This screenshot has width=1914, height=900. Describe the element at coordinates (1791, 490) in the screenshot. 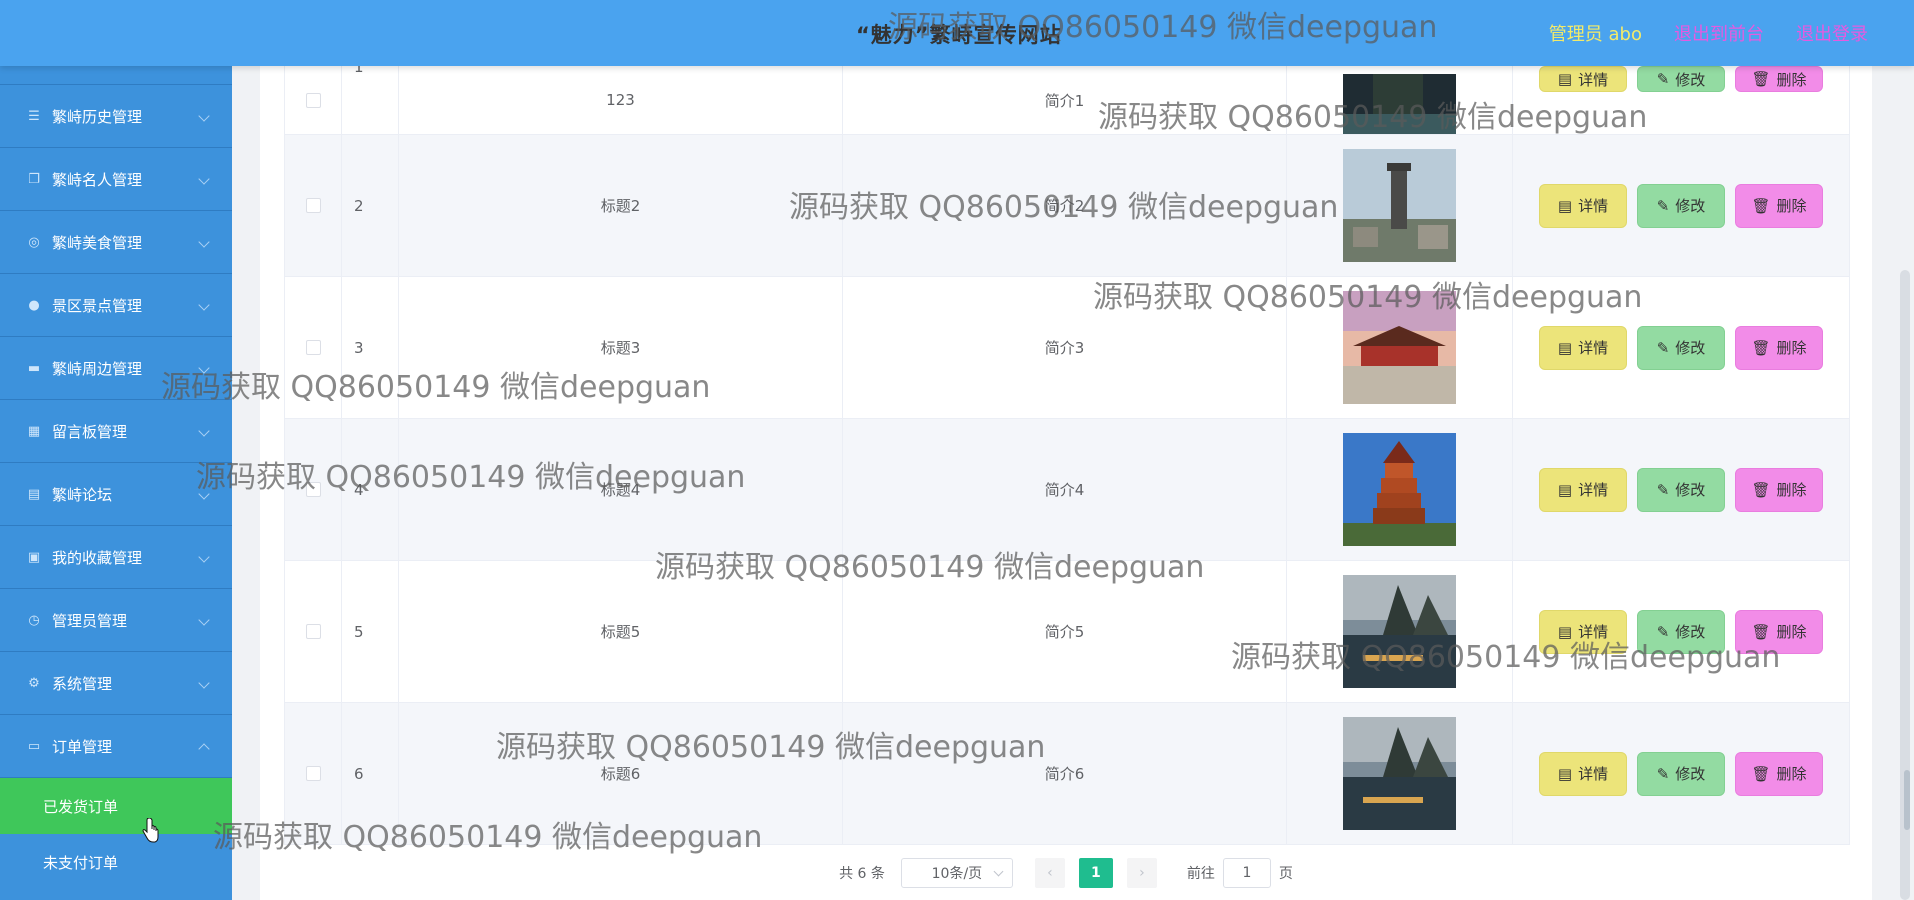

I see `delete-label: 删除` at that location.